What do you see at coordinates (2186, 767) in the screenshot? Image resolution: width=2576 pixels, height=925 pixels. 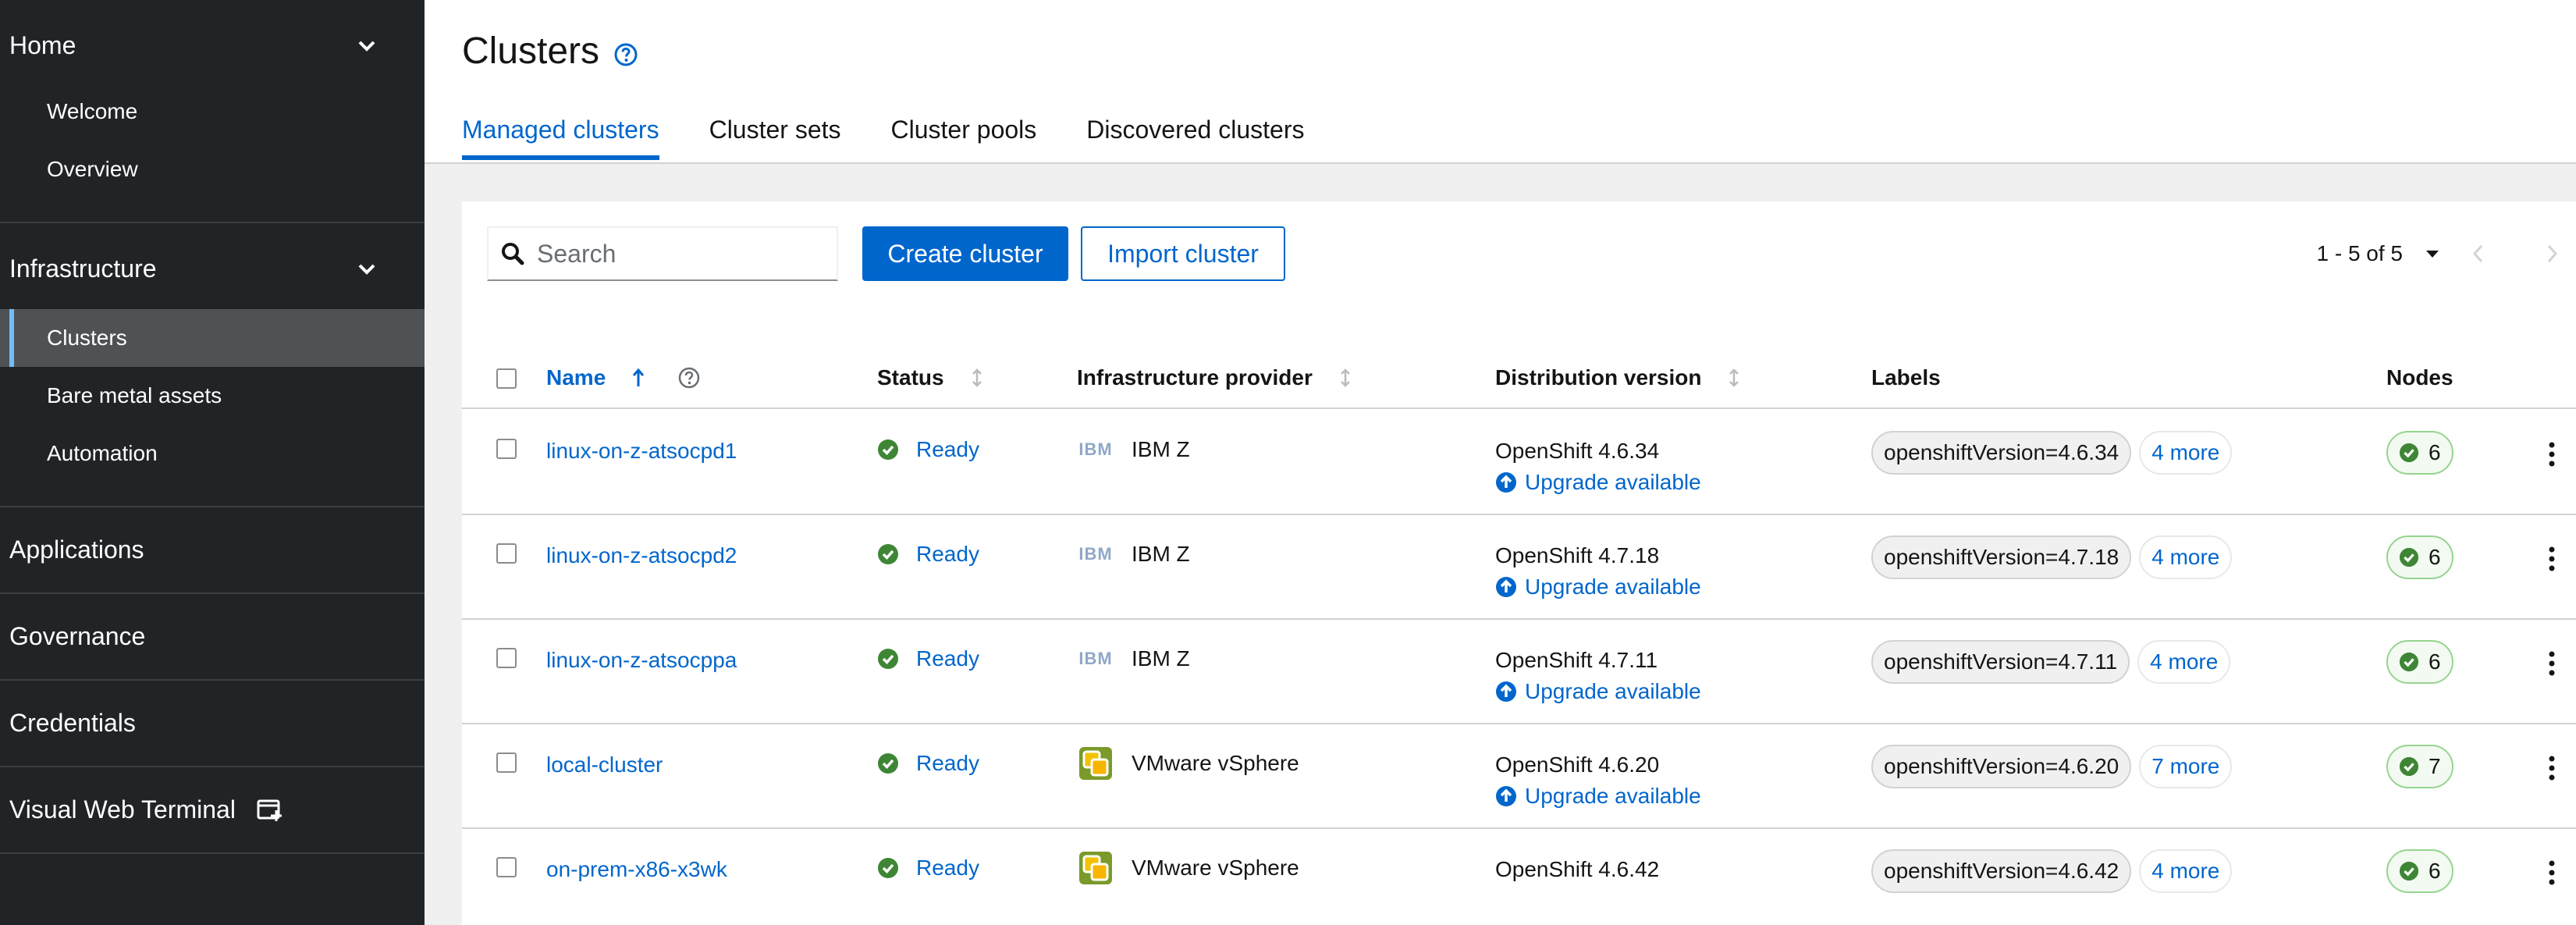 I see `more-labels-button: 7 more` at bounding box center [2186, 767].